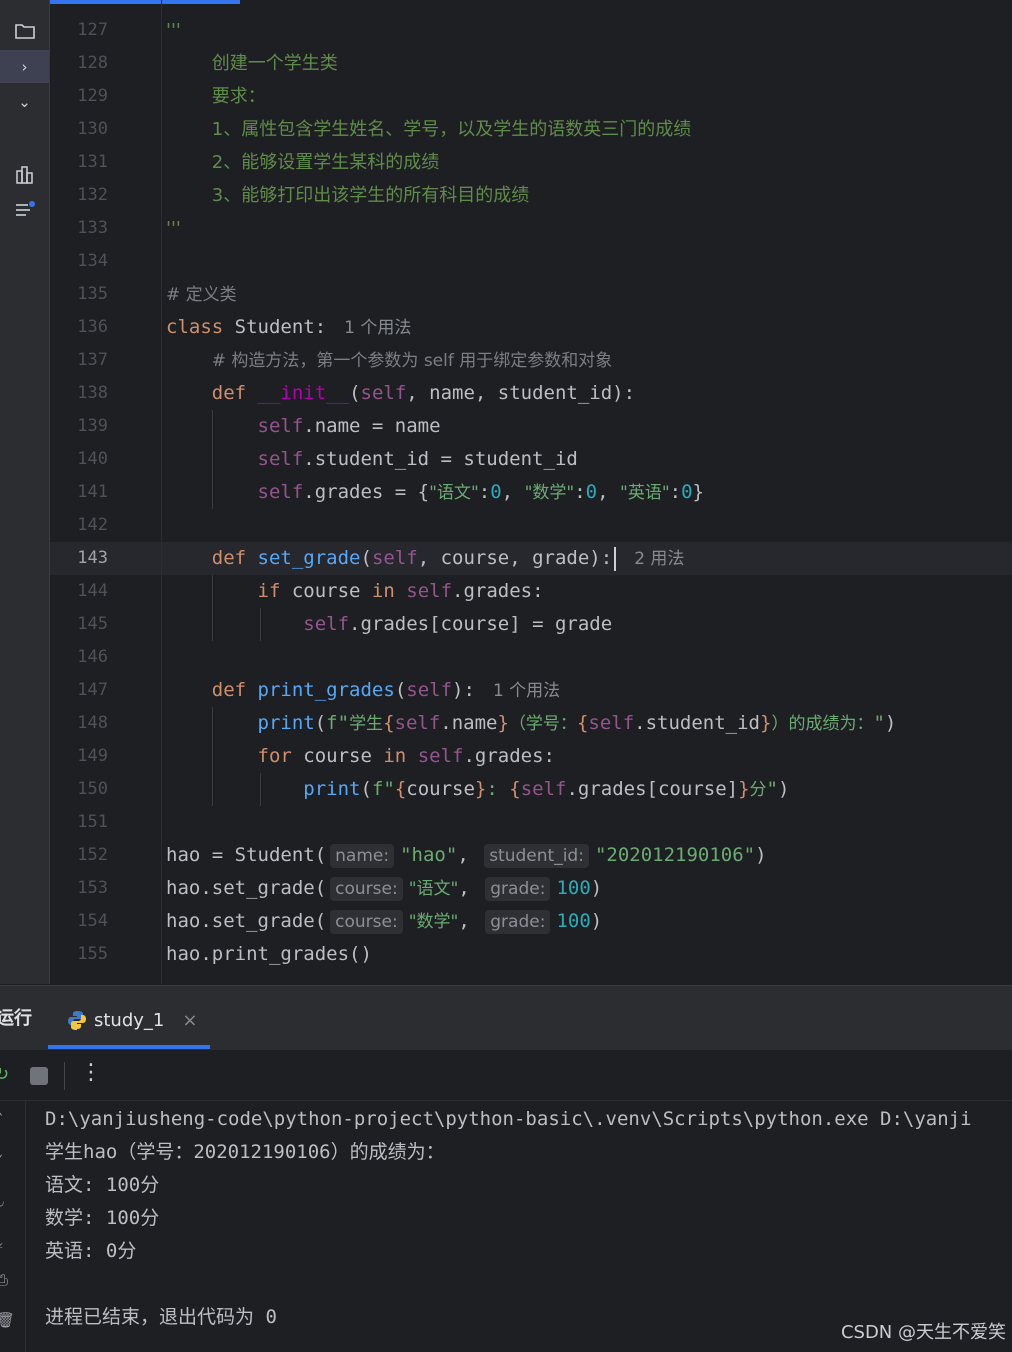 Image resolution: width=1012 pixels, height=1352 pixels. I want to click on line-number: 135, so click(92, 294).